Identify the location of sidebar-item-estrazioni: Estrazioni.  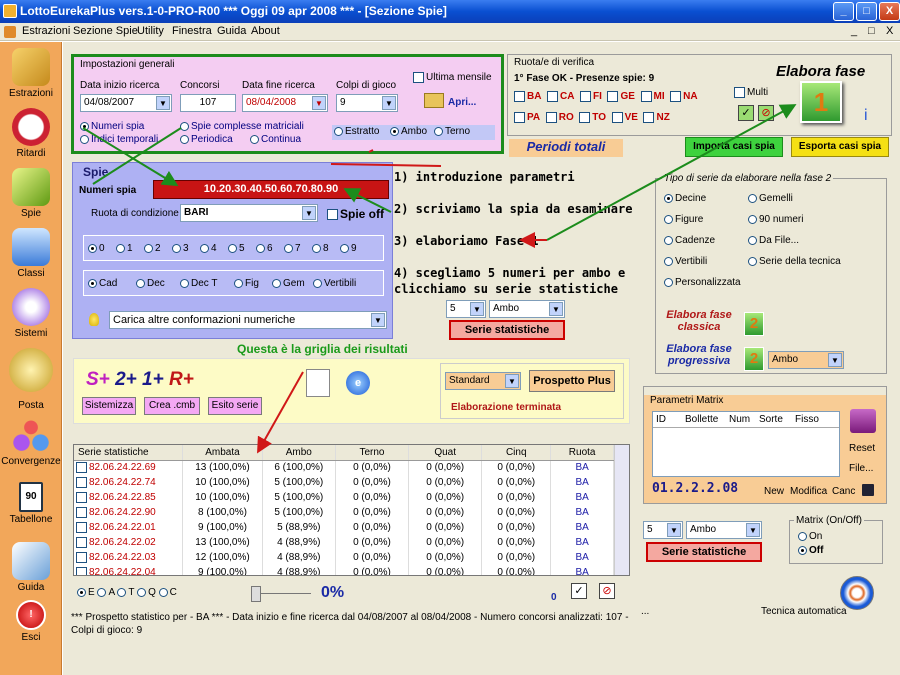
(31, 73).